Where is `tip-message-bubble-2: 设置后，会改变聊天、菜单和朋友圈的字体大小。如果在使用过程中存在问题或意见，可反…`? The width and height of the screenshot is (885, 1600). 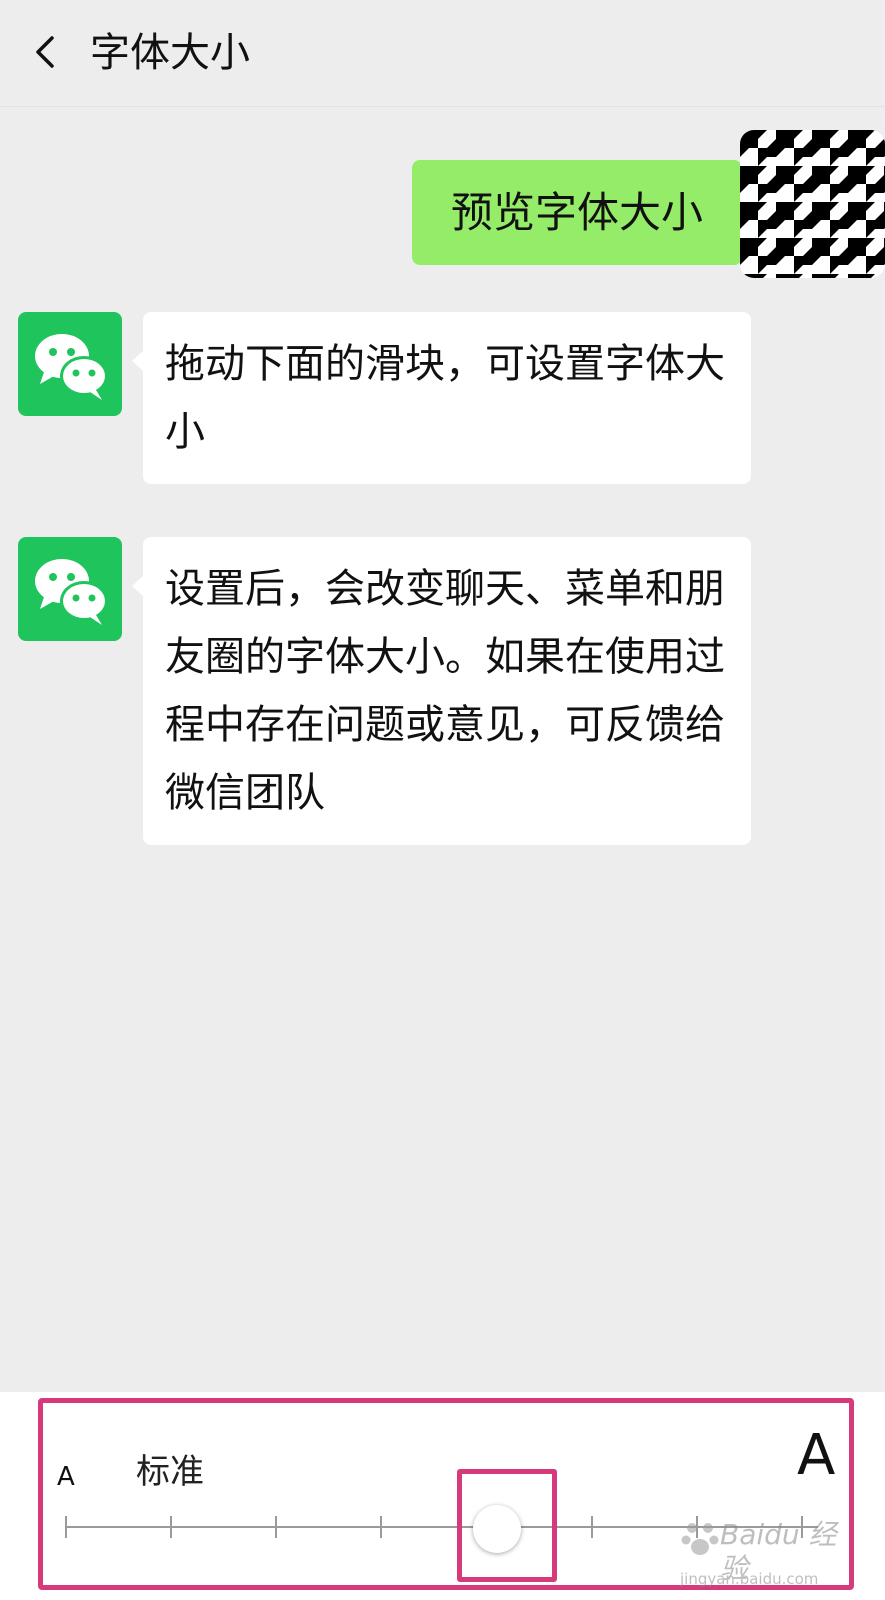
tip-message-bubble-2: 设置后，会改变聊天、菜单和朋友圈的字体大小。如果在使用过程中存在问题或意见，可反… is located at coordinates (441, 691).